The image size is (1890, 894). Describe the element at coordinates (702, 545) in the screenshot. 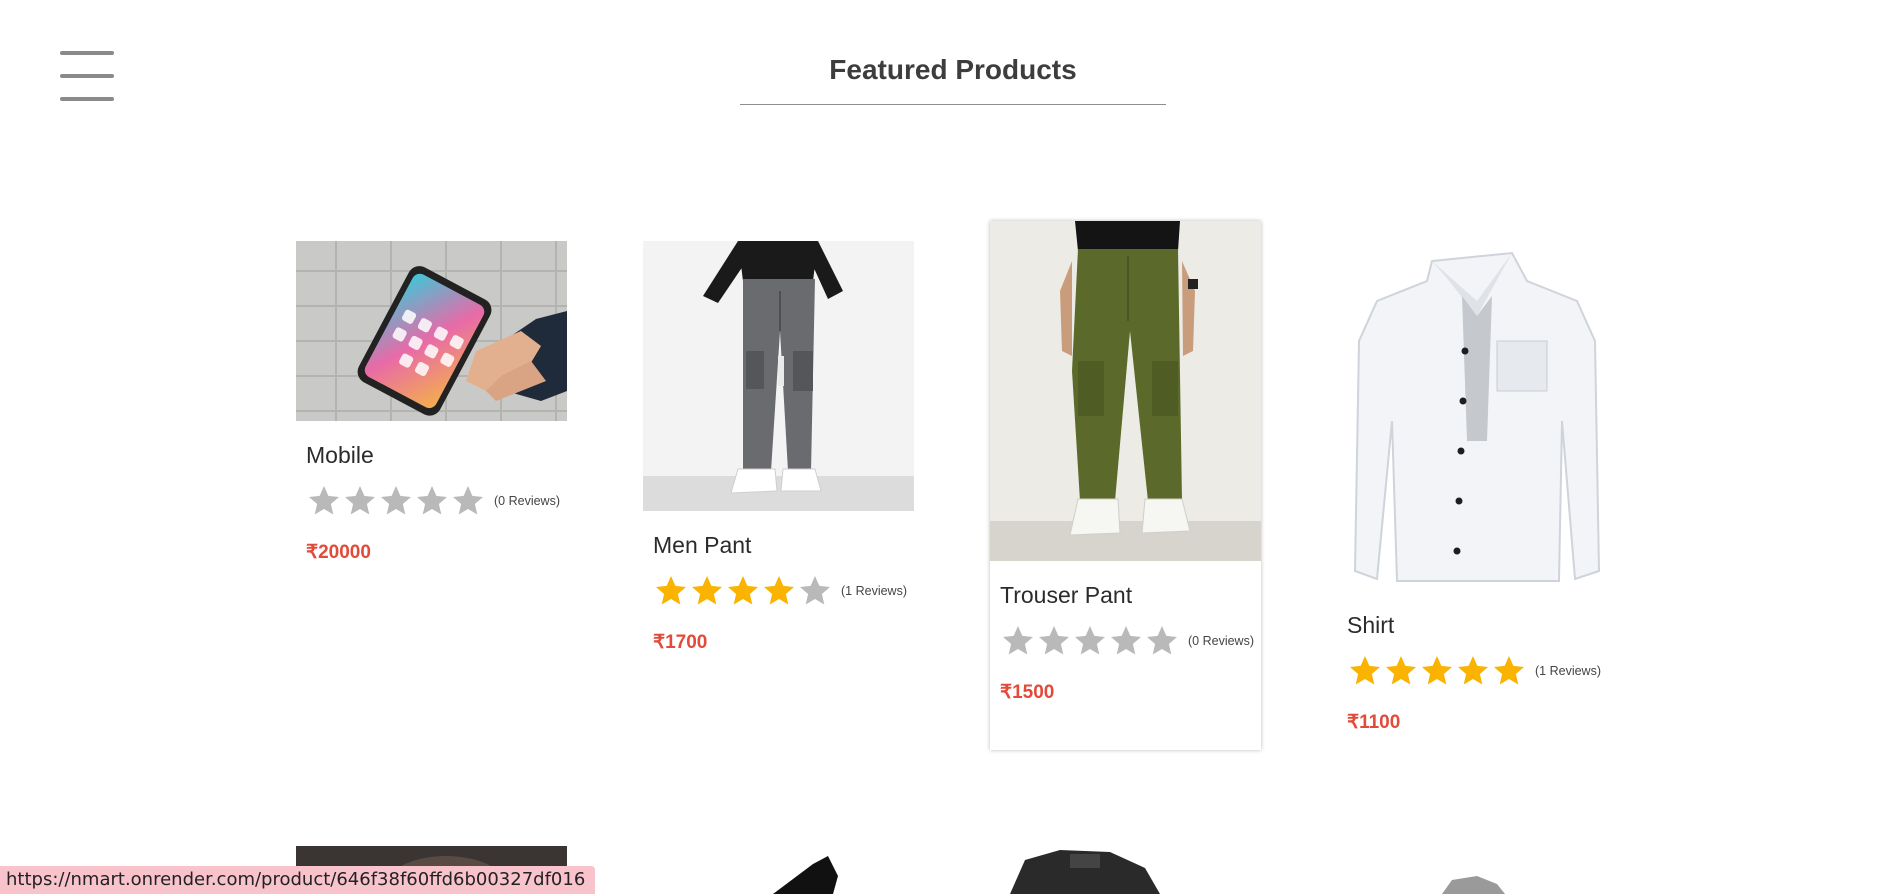

I see `product-name: Men Pant` at that location.